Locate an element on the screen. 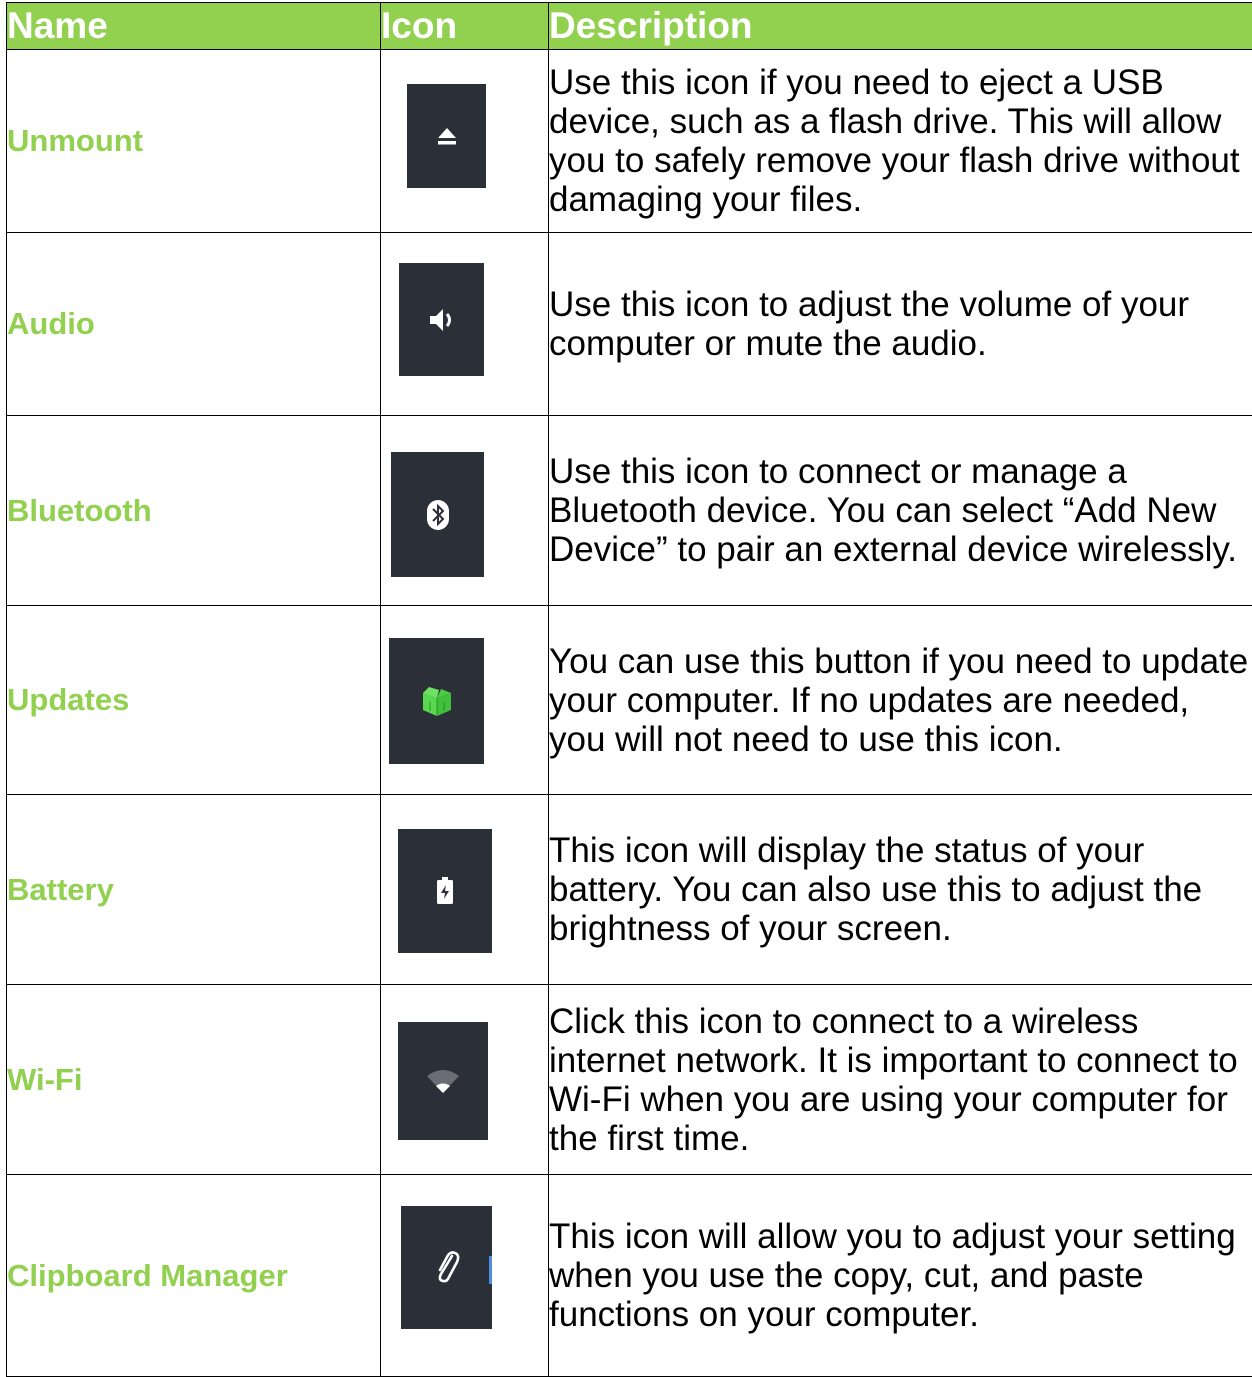 This screenshot has height=1377, width=1252. header-icon: Icon is located at coordinates (465, 26).